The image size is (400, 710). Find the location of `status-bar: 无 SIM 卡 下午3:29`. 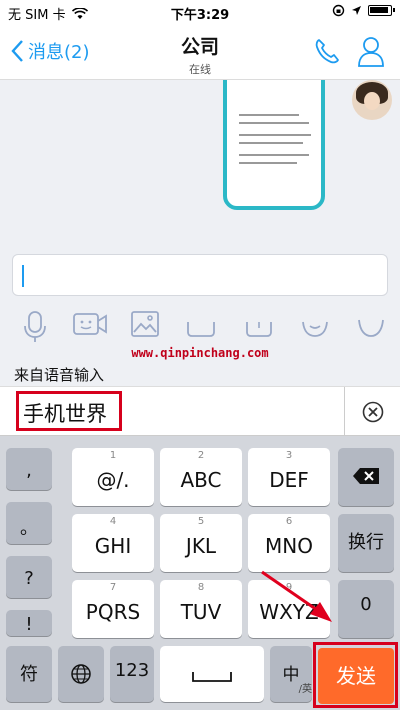

status-bar: 无 SIM 卡 下午3:29 is located at coordinates (200, 12).